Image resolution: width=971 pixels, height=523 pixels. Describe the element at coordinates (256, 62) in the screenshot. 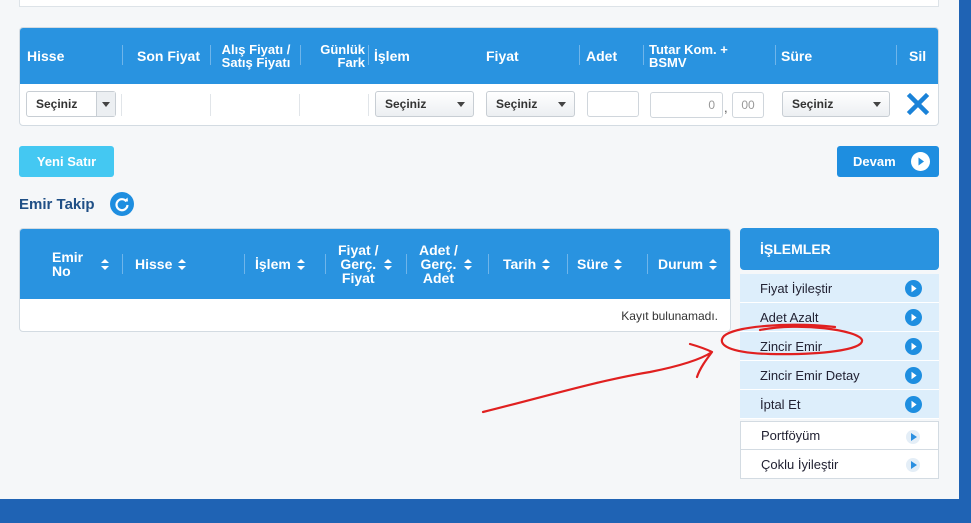

I see `header-satis-line: Satış Fiyatı` at that location.